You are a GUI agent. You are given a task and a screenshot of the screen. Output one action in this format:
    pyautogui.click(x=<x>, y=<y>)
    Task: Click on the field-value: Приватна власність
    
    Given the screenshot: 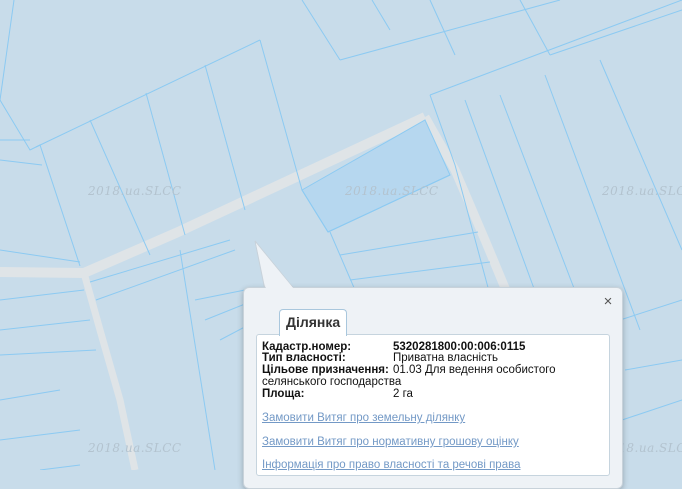 What is the action you would take?
    pyautogui.click(x=446, y=358)
    